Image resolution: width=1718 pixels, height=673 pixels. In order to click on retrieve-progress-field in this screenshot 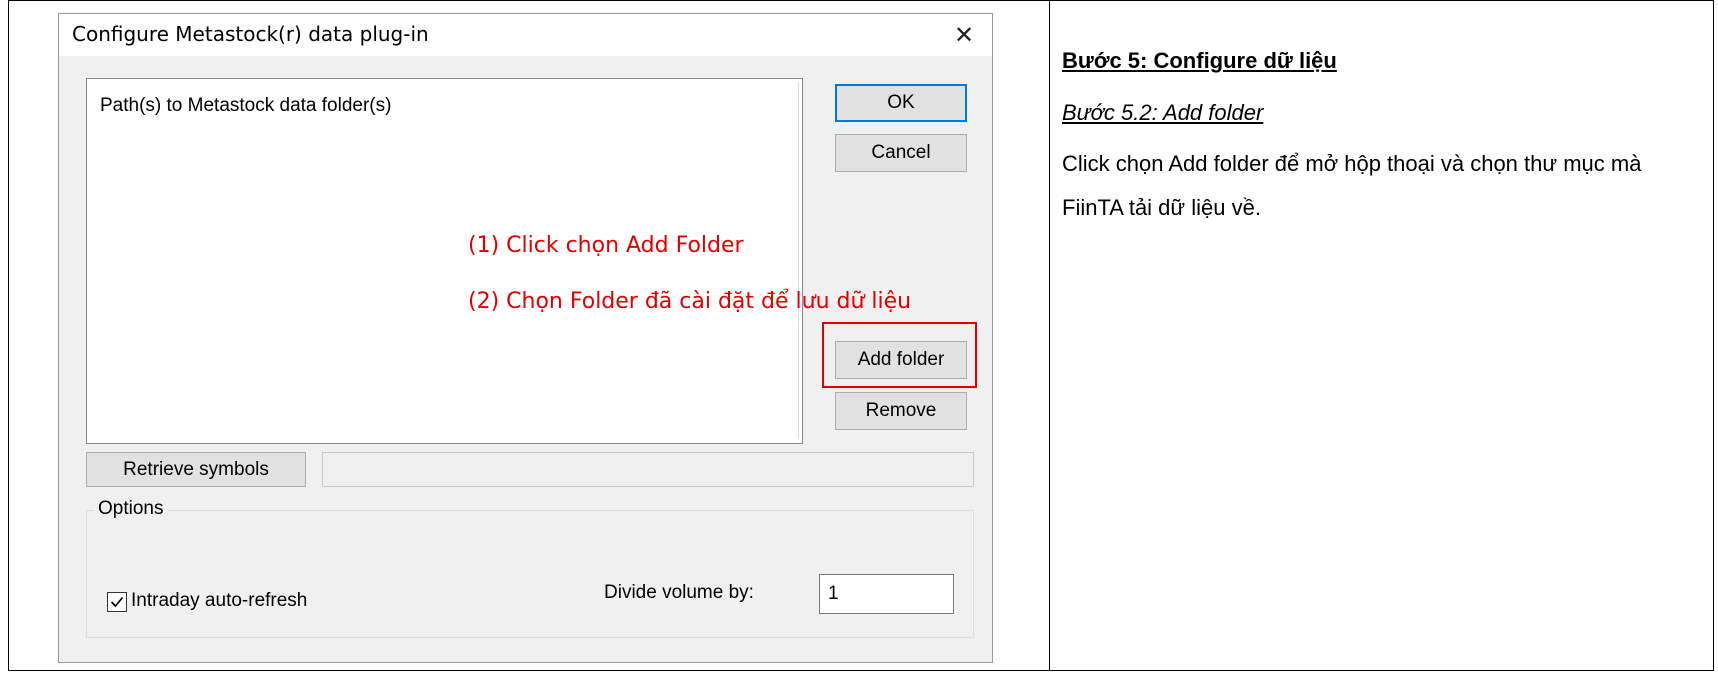, I will do `click(648, 469)`.